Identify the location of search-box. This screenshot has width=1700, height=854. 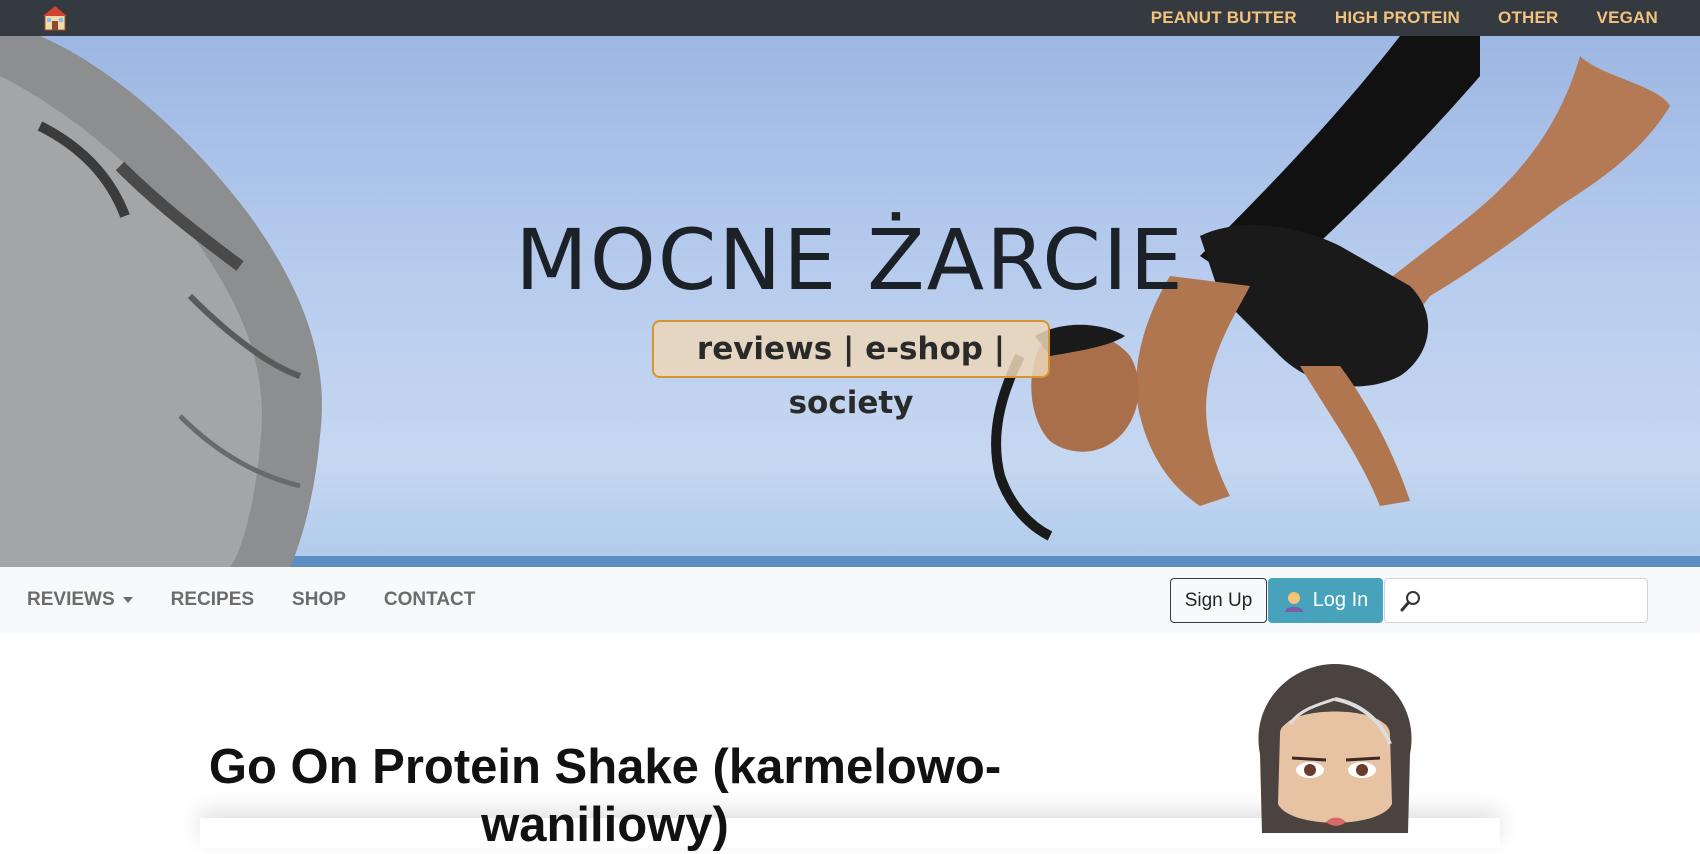
(1516, 600).